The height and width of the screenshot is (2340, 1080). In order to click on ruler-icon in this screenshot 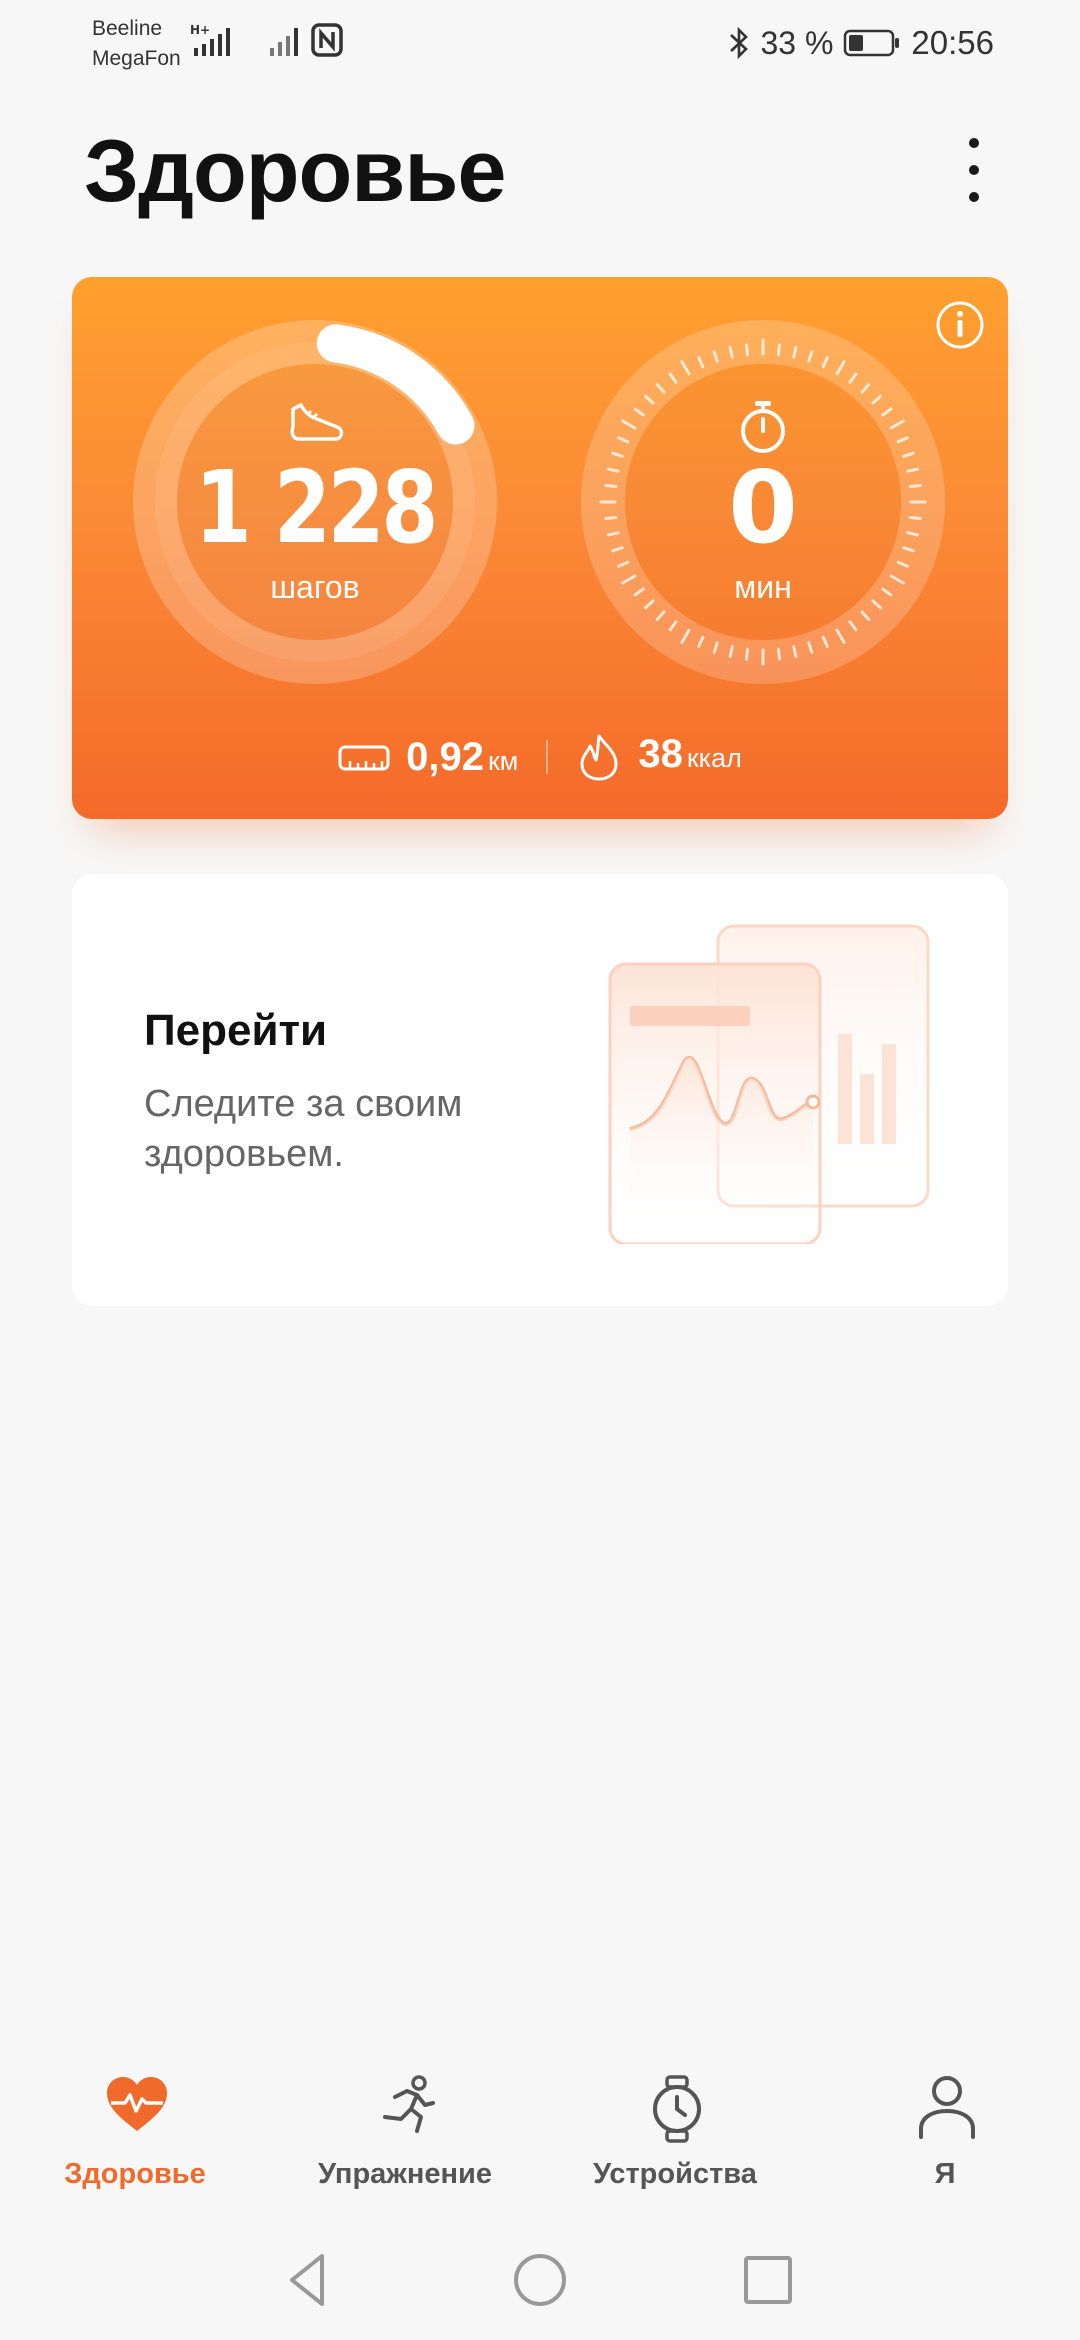, I will do `click(364, 758)`.